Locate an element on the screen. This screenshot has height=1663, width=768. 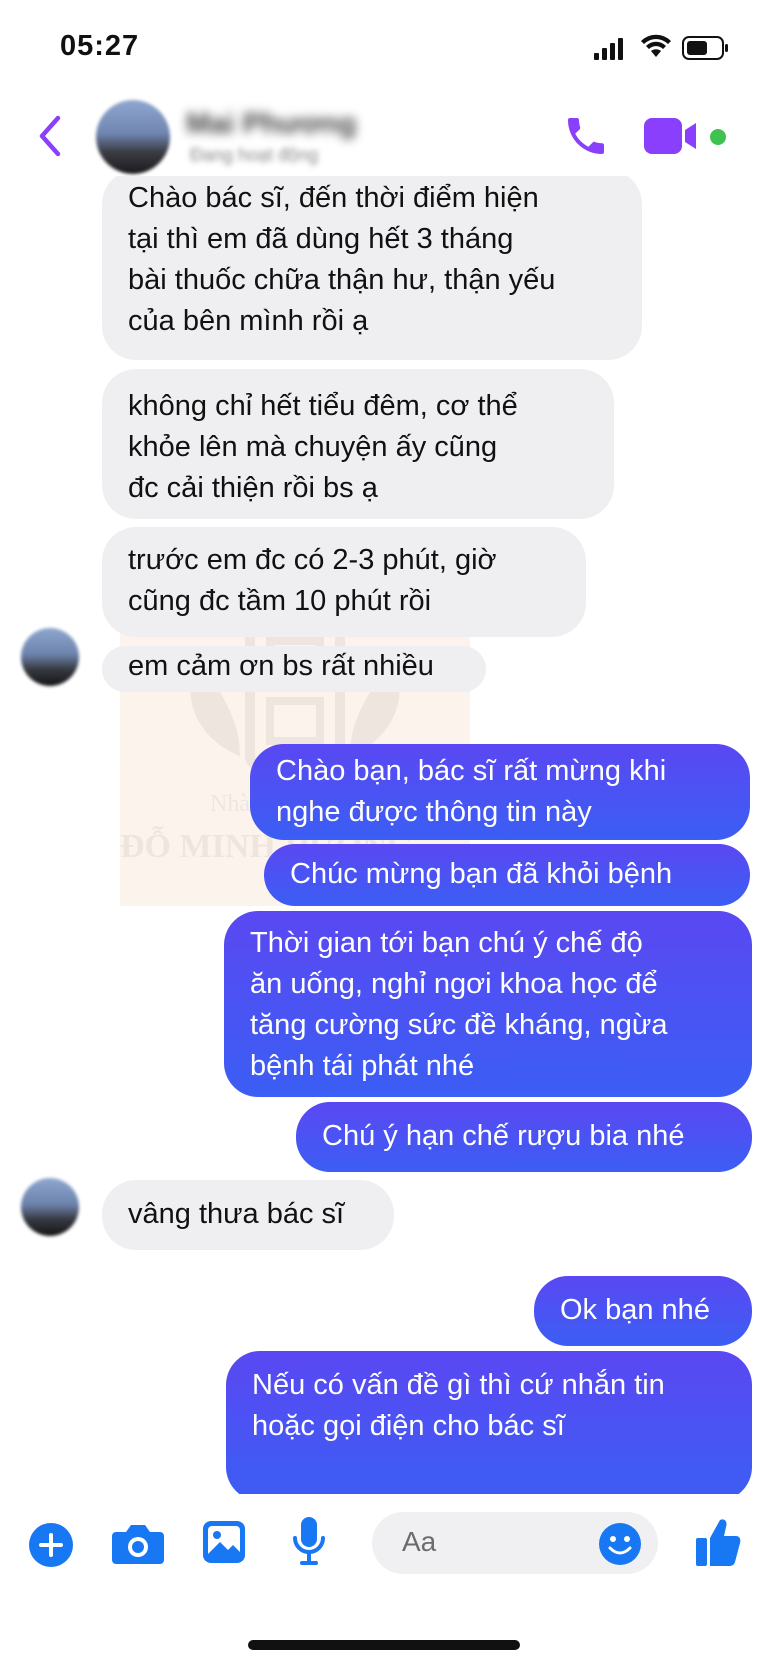
outgoing-message: Ok bạn nhé is located at coordinates (643, 1311).